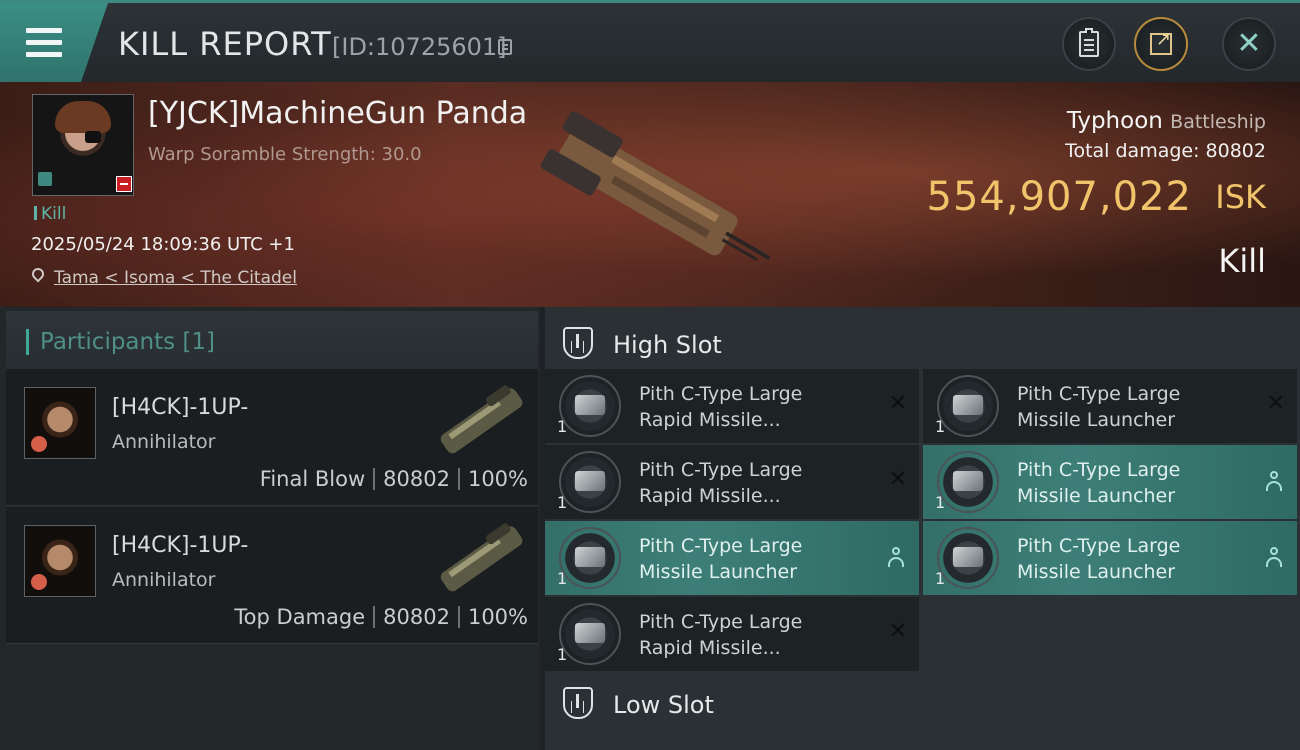 The image size is (1300, 750). I want to click on kill-location-link: Tama < Isoma < The Citadel, so click(175, 278).